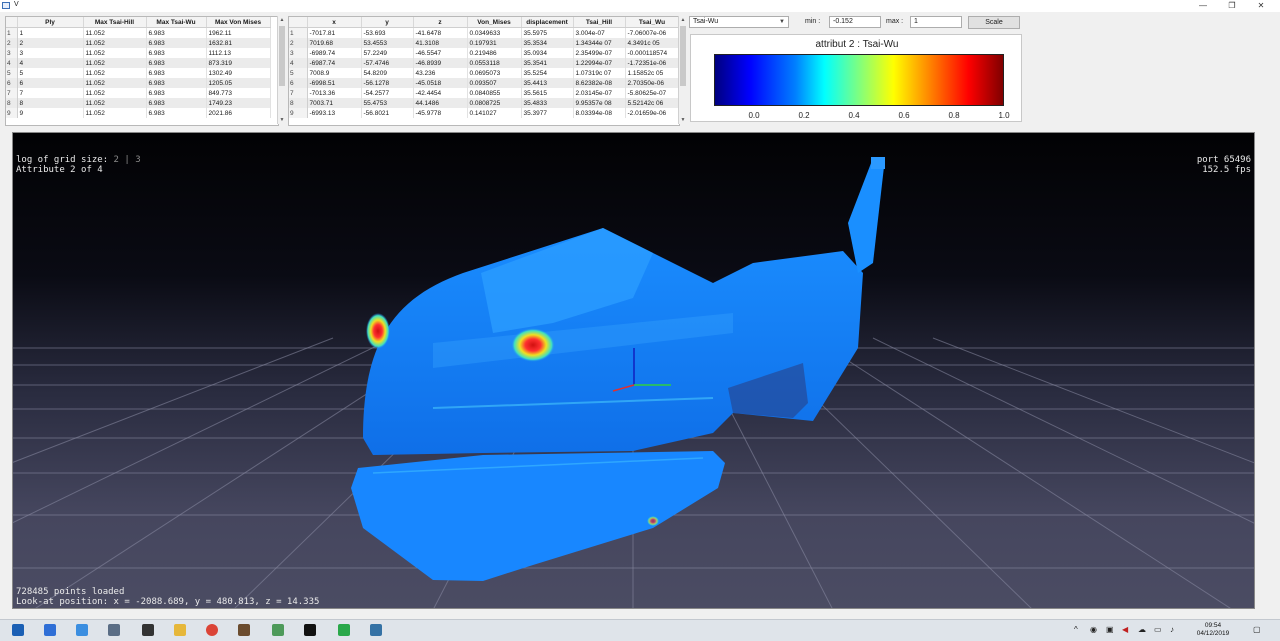 This screenshot has width=1280, height=641. Describe the element at coordinates (310, 630) in the screenshot. I see `terminal-icon` at that location.